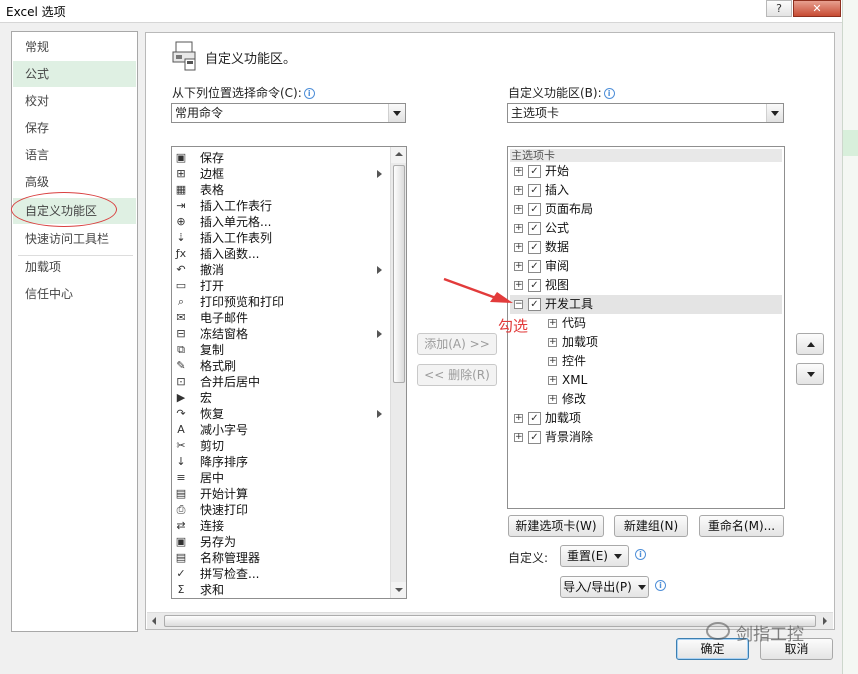 This screenshot has height=674, width=858. Describe the element at coordinates (273, 446) in the screenshot. I see `command-list-item: ✂ 剪切` at that location.